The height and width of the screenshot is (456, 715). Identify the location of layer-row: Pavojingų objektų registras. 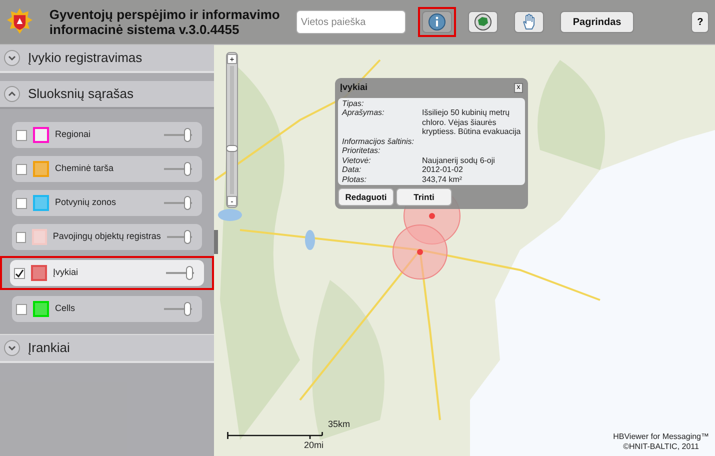
(107, 237).